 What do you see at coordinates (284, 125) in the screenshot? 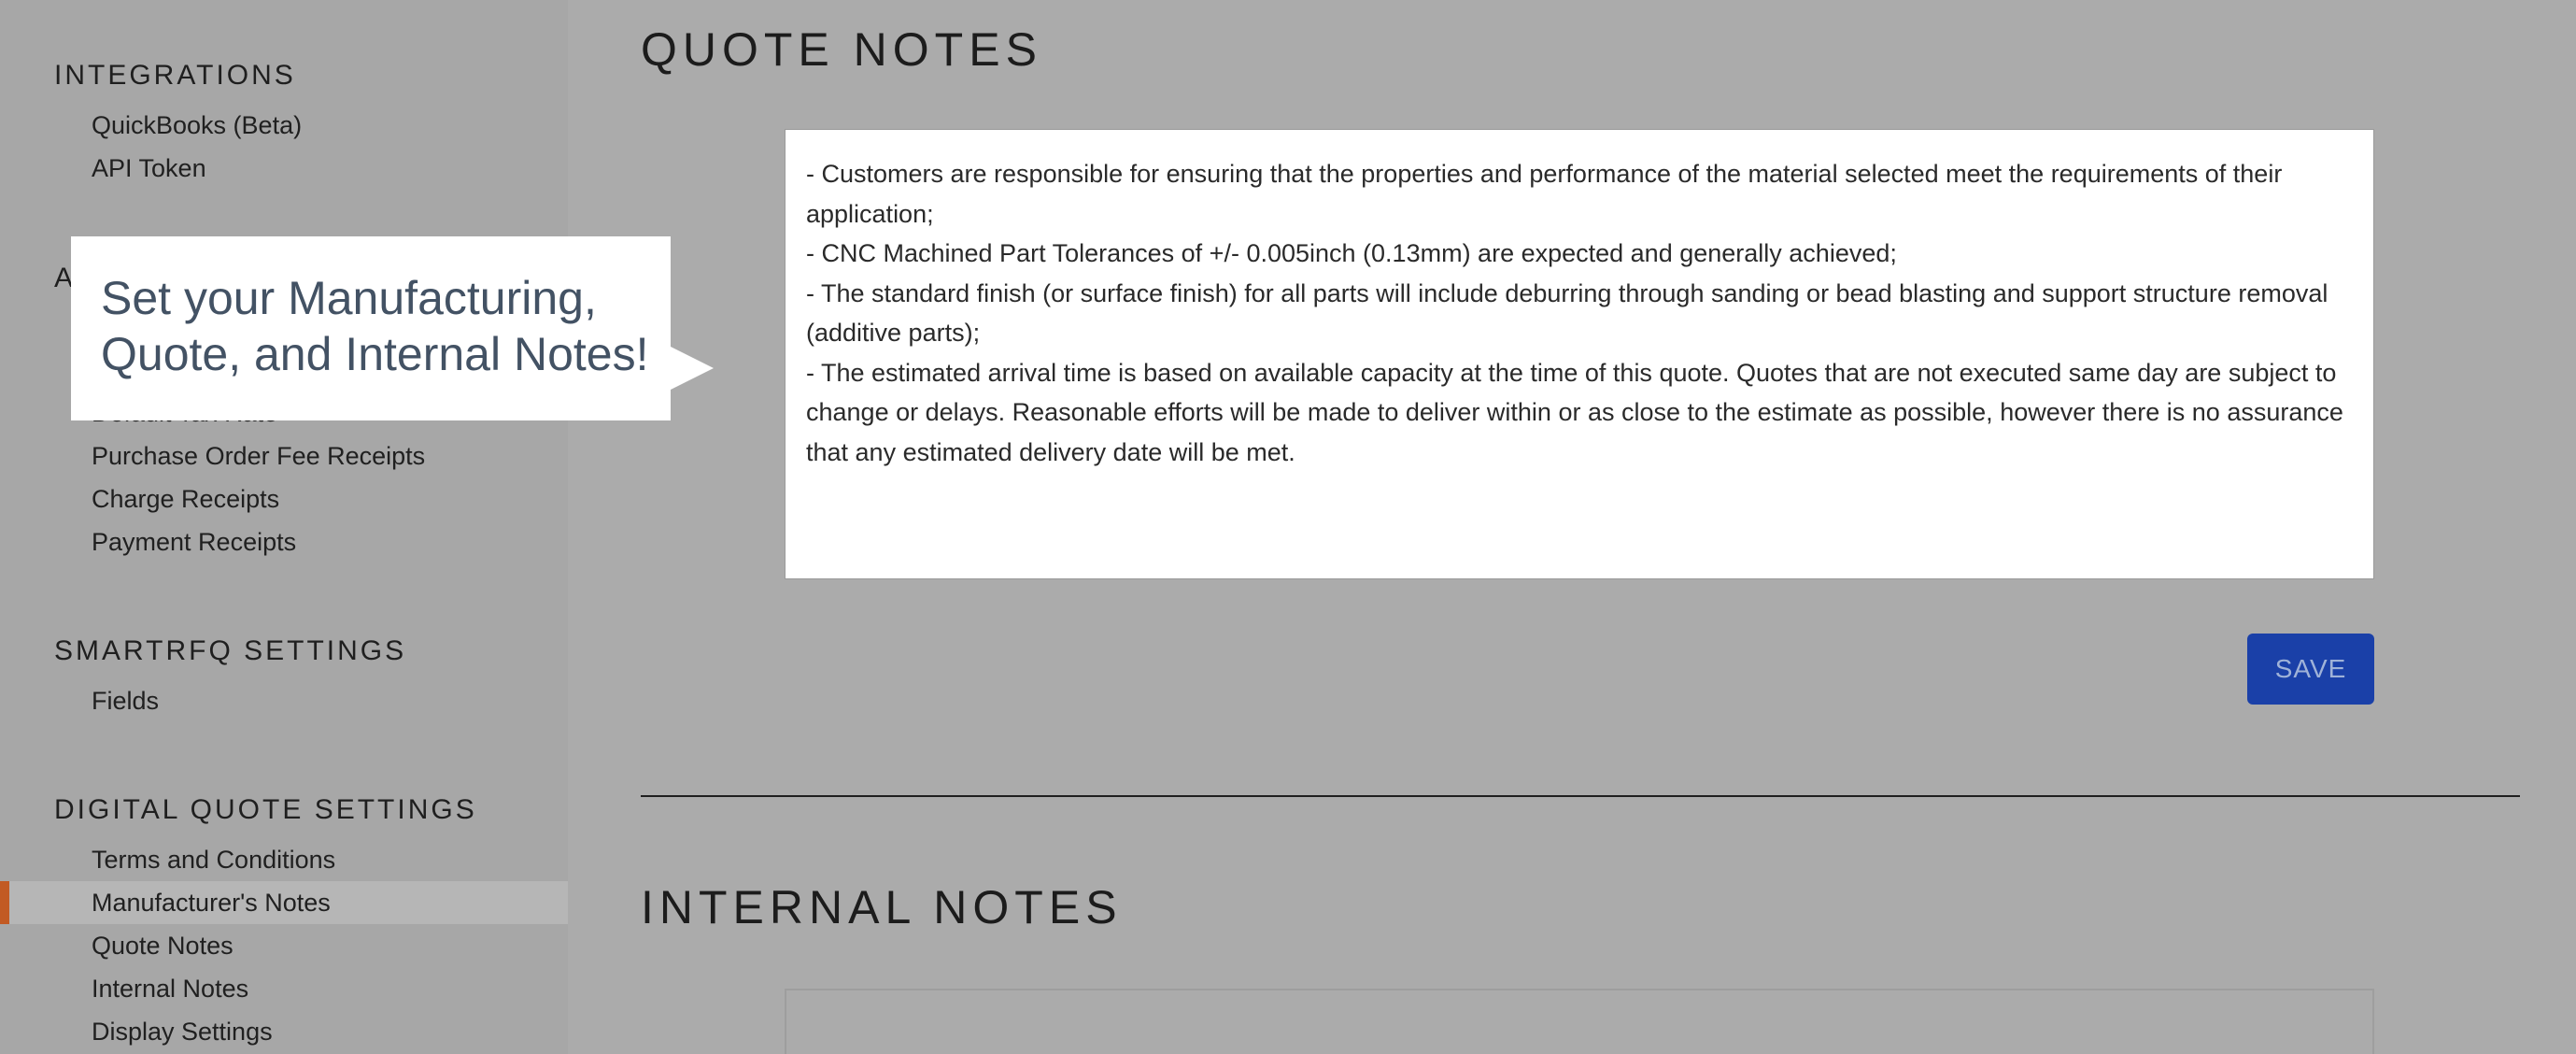
I see `sidebar-item-quickbooks: QuickBooks (Beta)` at bounding box center [284, 125].